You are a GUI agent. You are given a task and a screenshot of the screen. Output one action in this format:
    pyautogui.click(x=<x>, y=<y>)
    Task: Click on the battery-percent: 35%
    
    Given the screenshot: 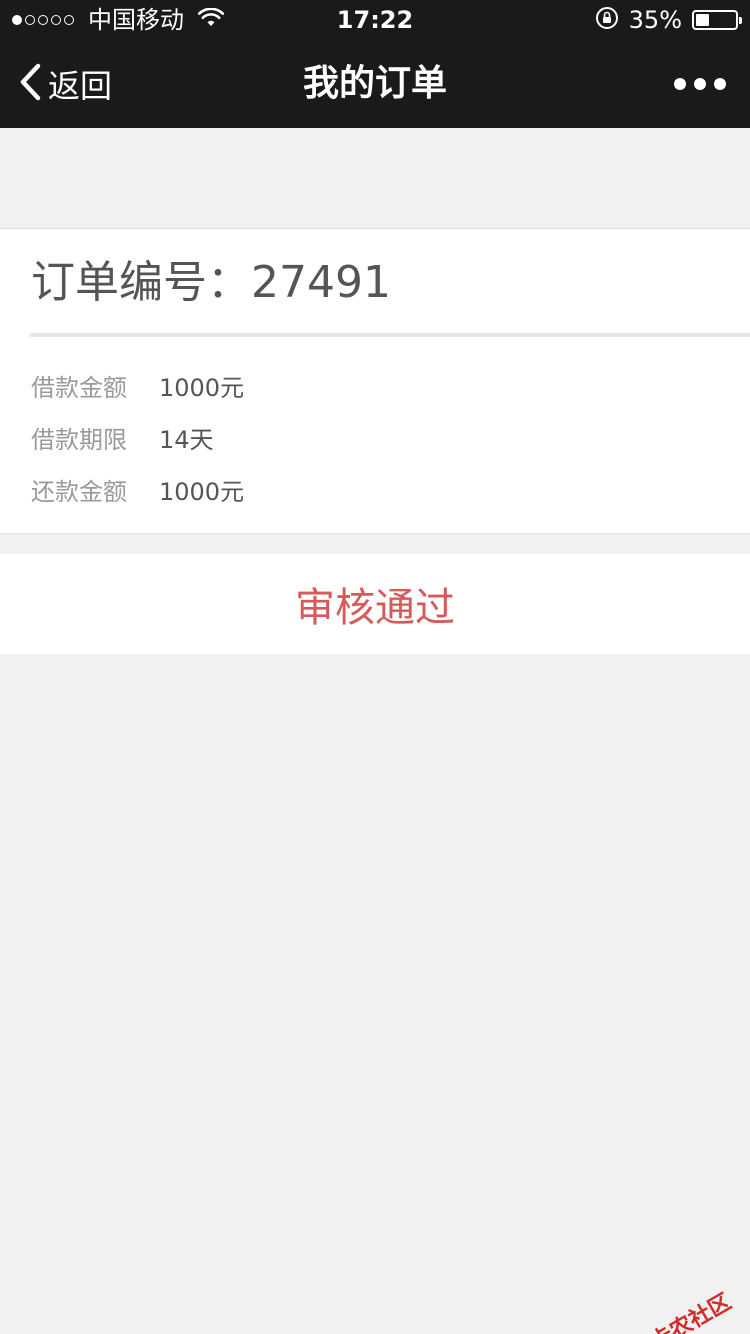 What is the action you would take?
    pyautogui.click(x=655, y=20)
    